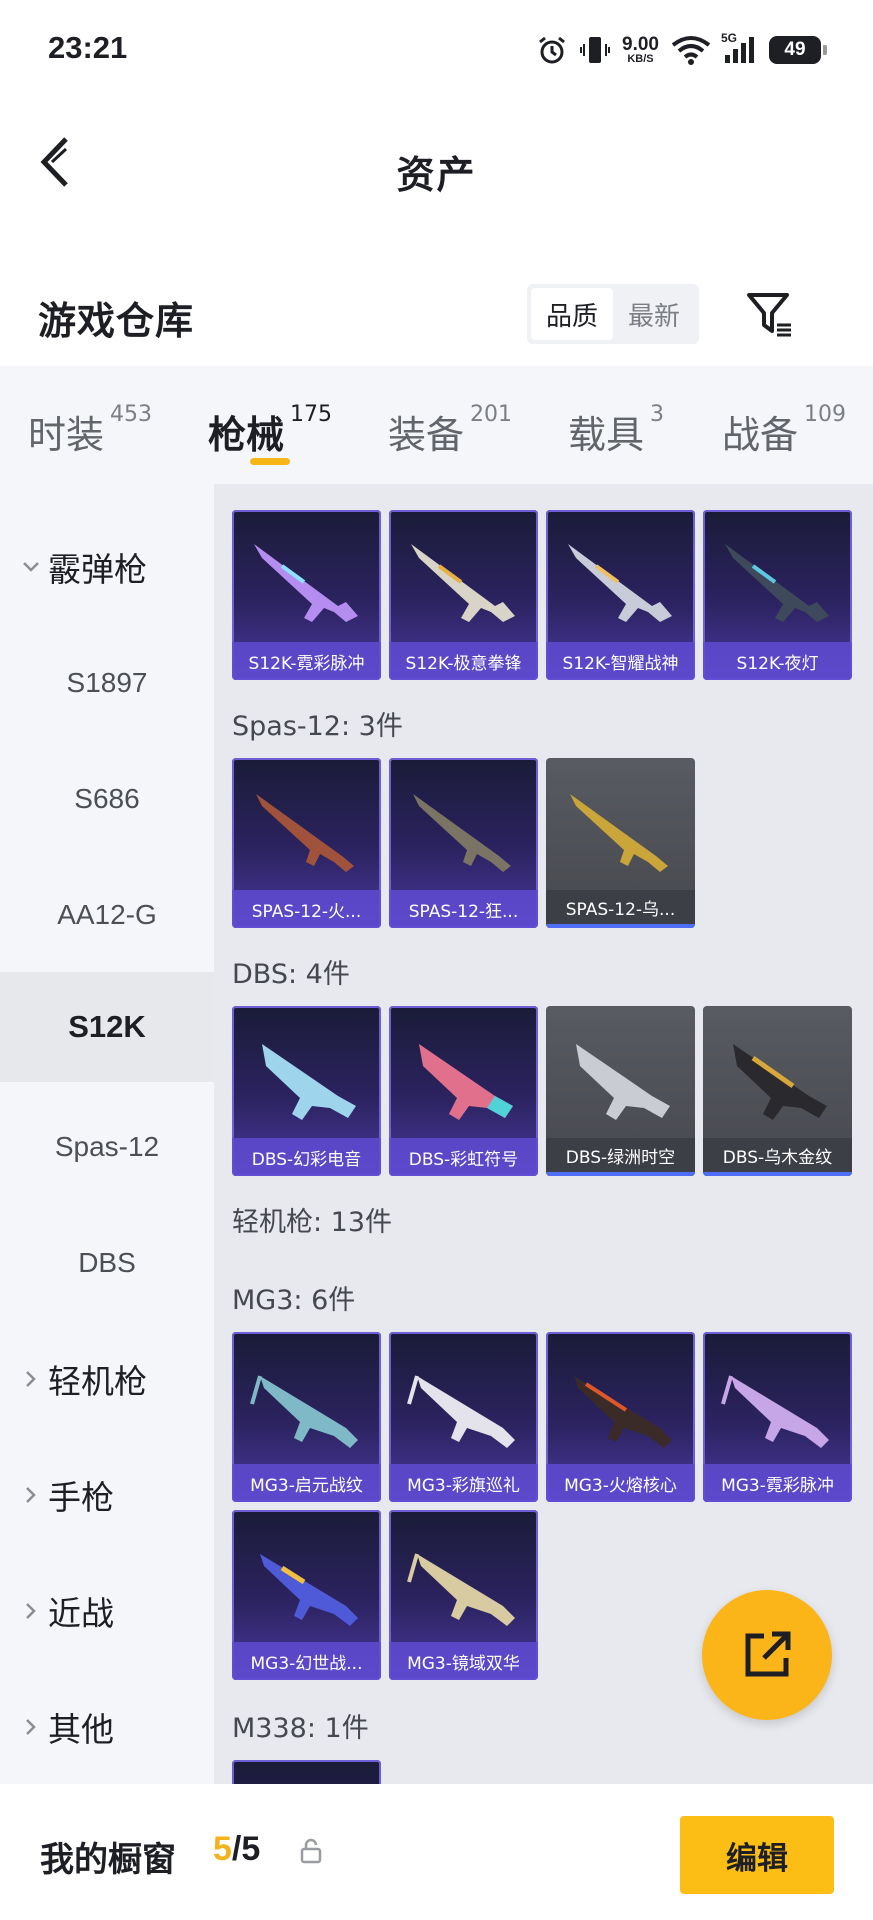 The image size is (873, 1920). I want to click on sidebar-category-pistol: 手枪, so click(107, 1495).